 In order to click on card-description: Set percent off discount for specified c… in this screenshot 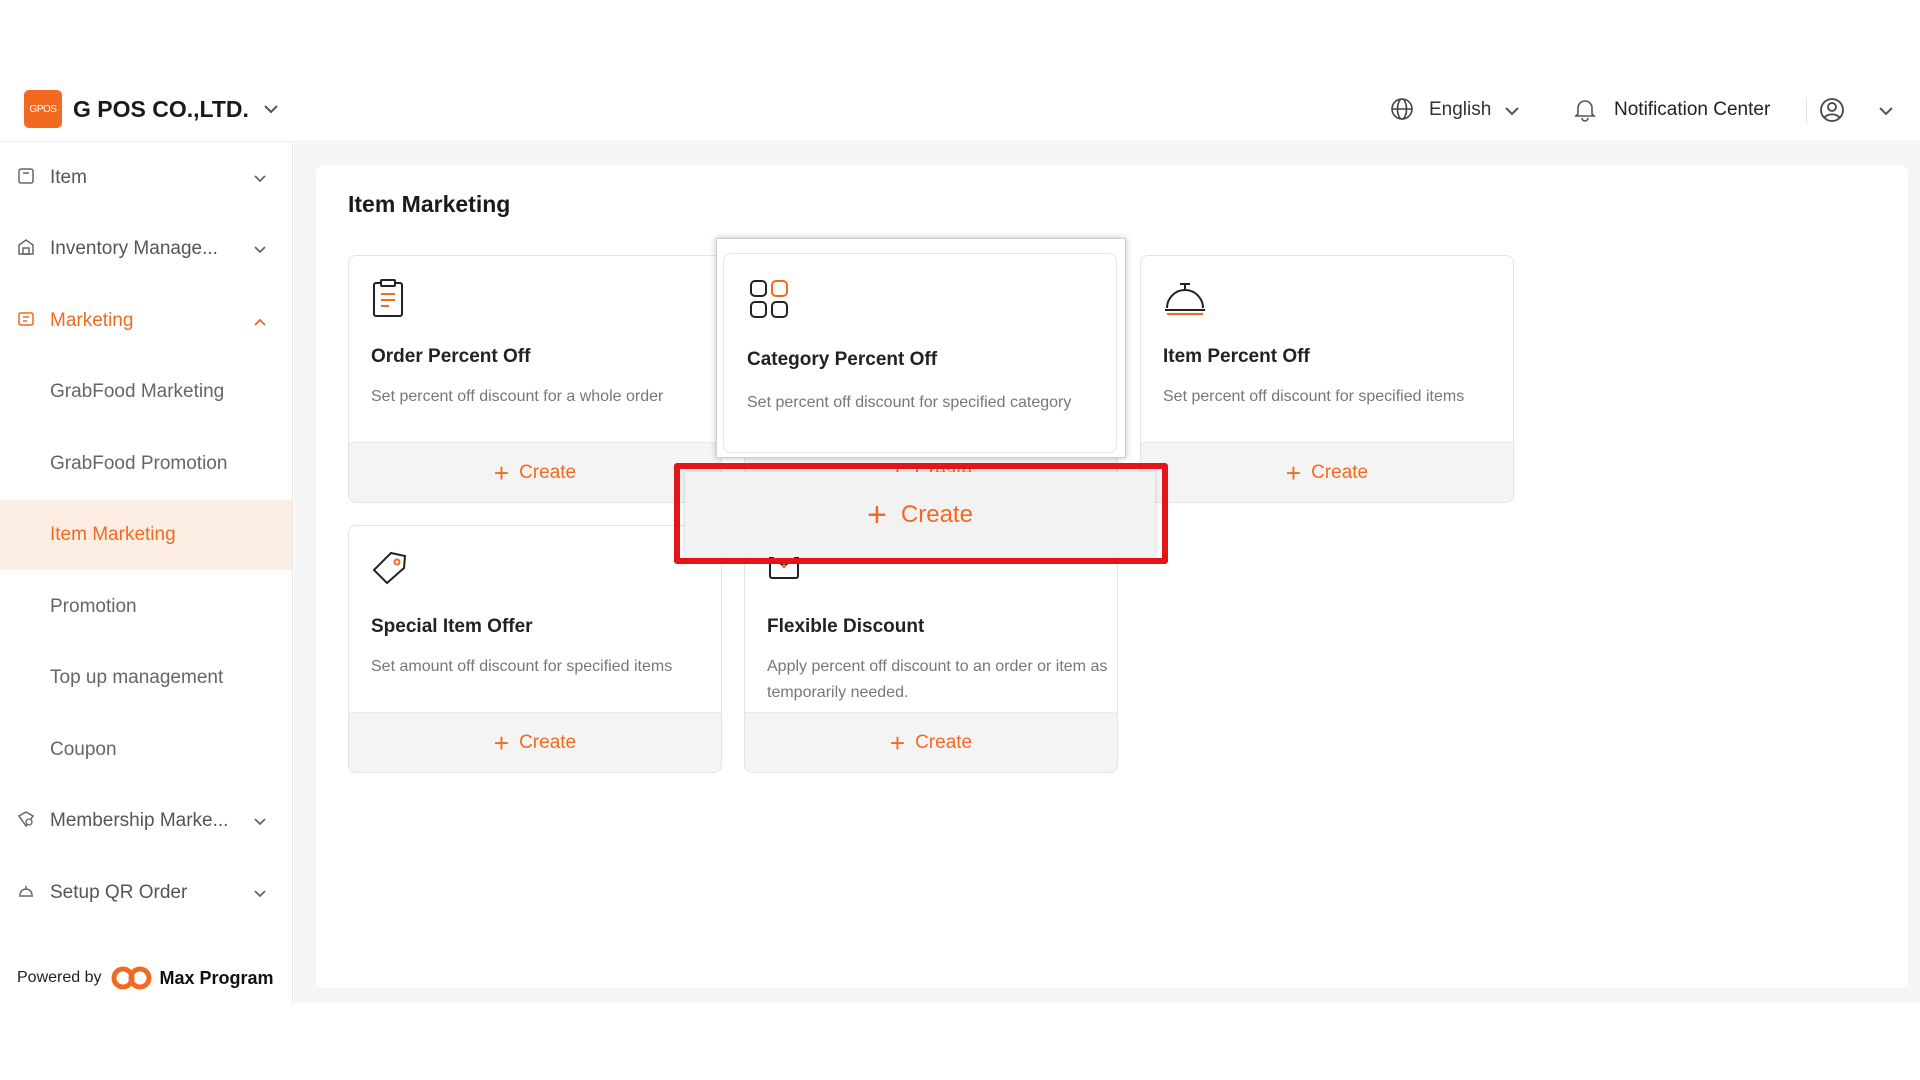, I will do `click(909, 402)`.